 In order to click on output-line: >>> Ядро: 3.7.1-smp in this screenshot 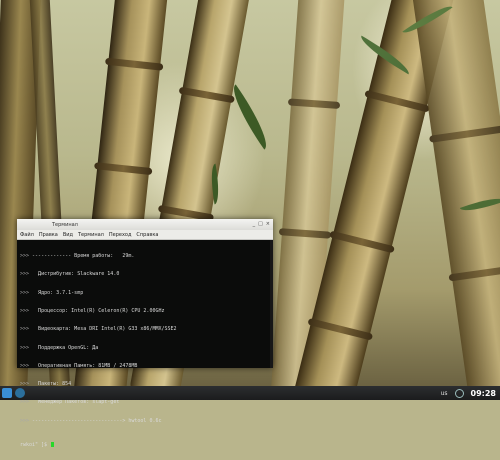, I will do `click(52, 292)`.